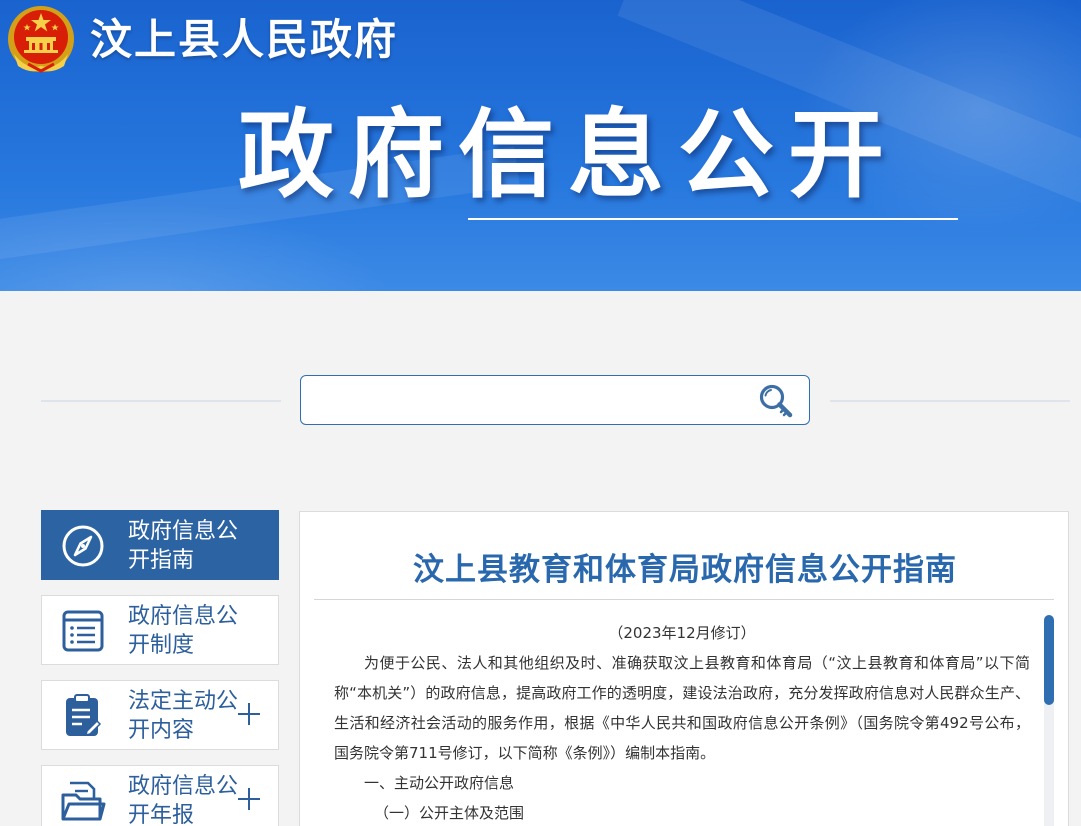  Describe the element at coordinates (950, 401) in the screenshot. I see `search-divider-right` at that location.